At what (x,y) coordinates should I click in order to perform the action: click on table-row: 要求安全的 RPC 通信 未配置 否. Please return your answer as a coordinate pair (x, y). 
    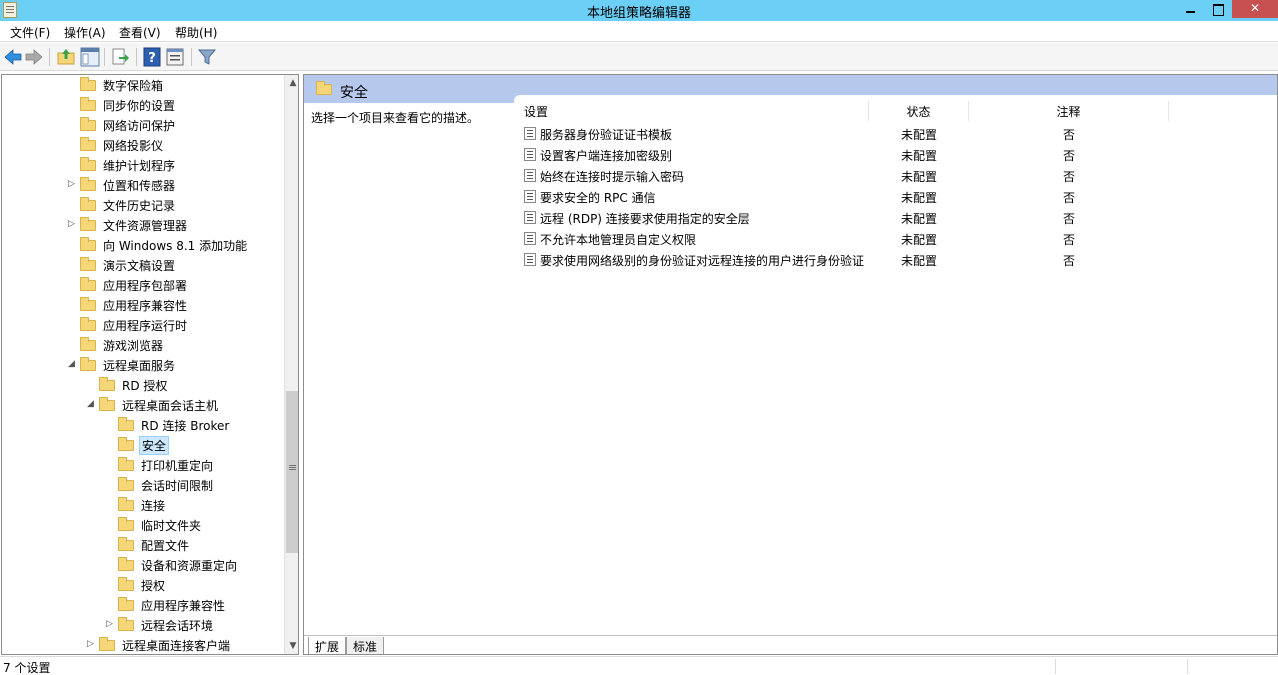
    Looking at the image, I should click on (895, 196).